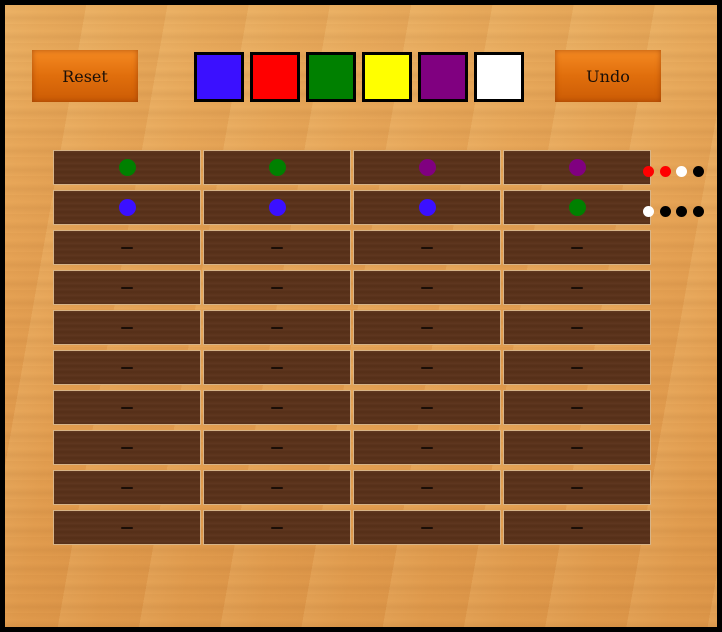 The height and width of the screenshot is (632, 722). Describe the element at coordinates (275, 77) in the screenshot. I see `palette-swatch-red` at that location.